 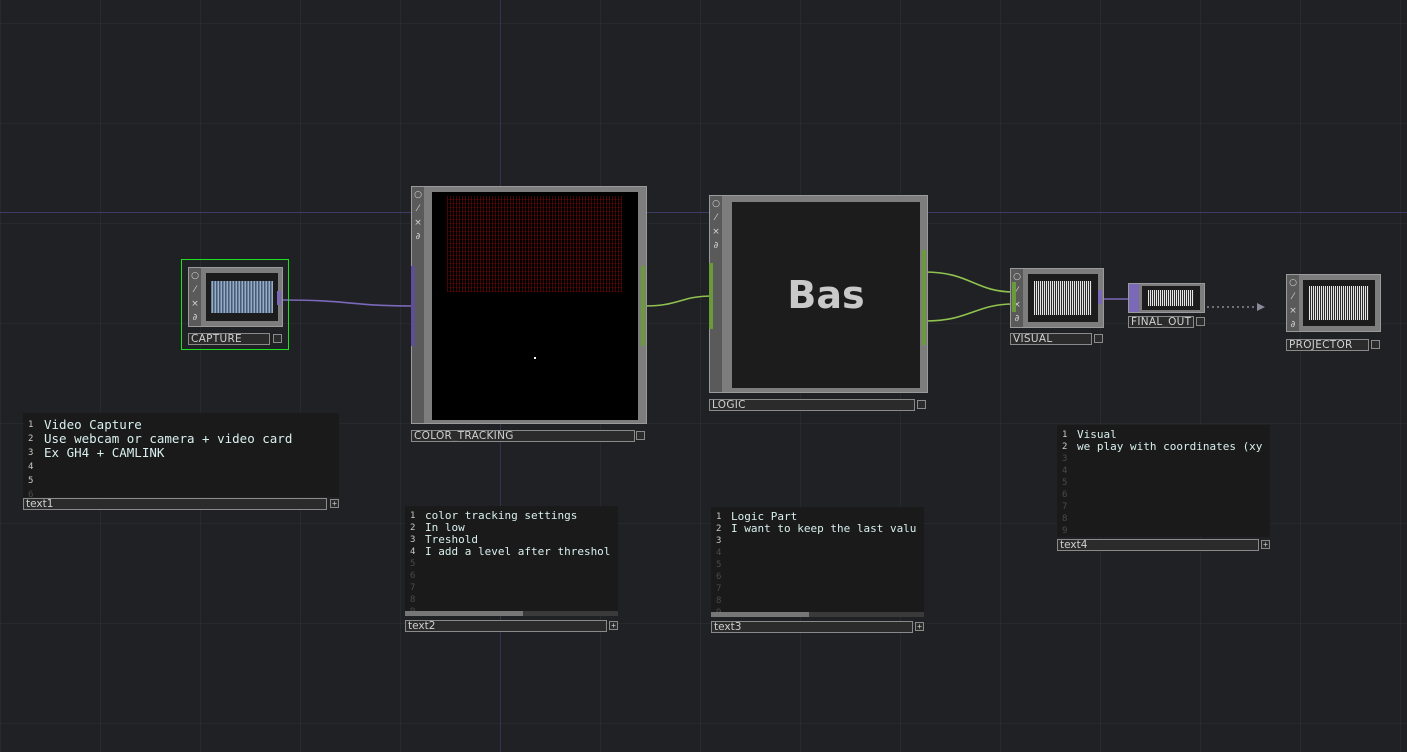 I want to click on text4-expand-button: +, so click(x=1265, y=544).